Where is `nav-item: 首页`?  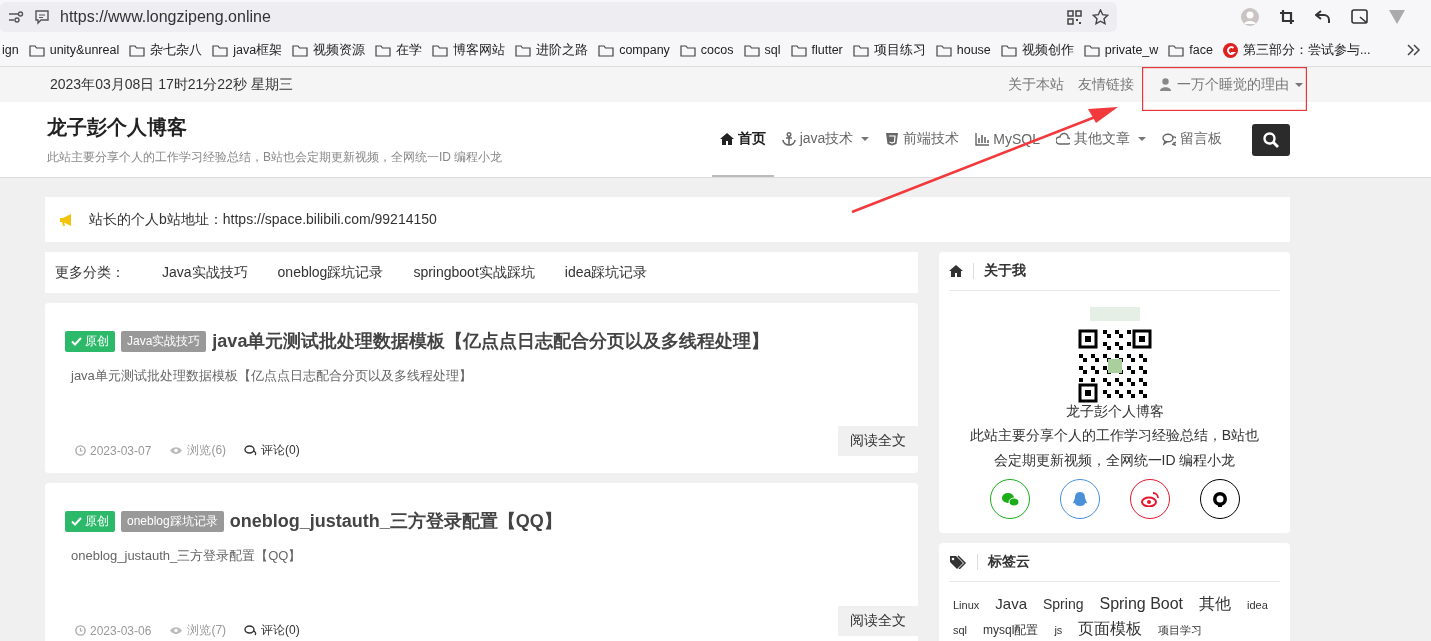
nav-item: 首页 is located at coordinates (742, 139).